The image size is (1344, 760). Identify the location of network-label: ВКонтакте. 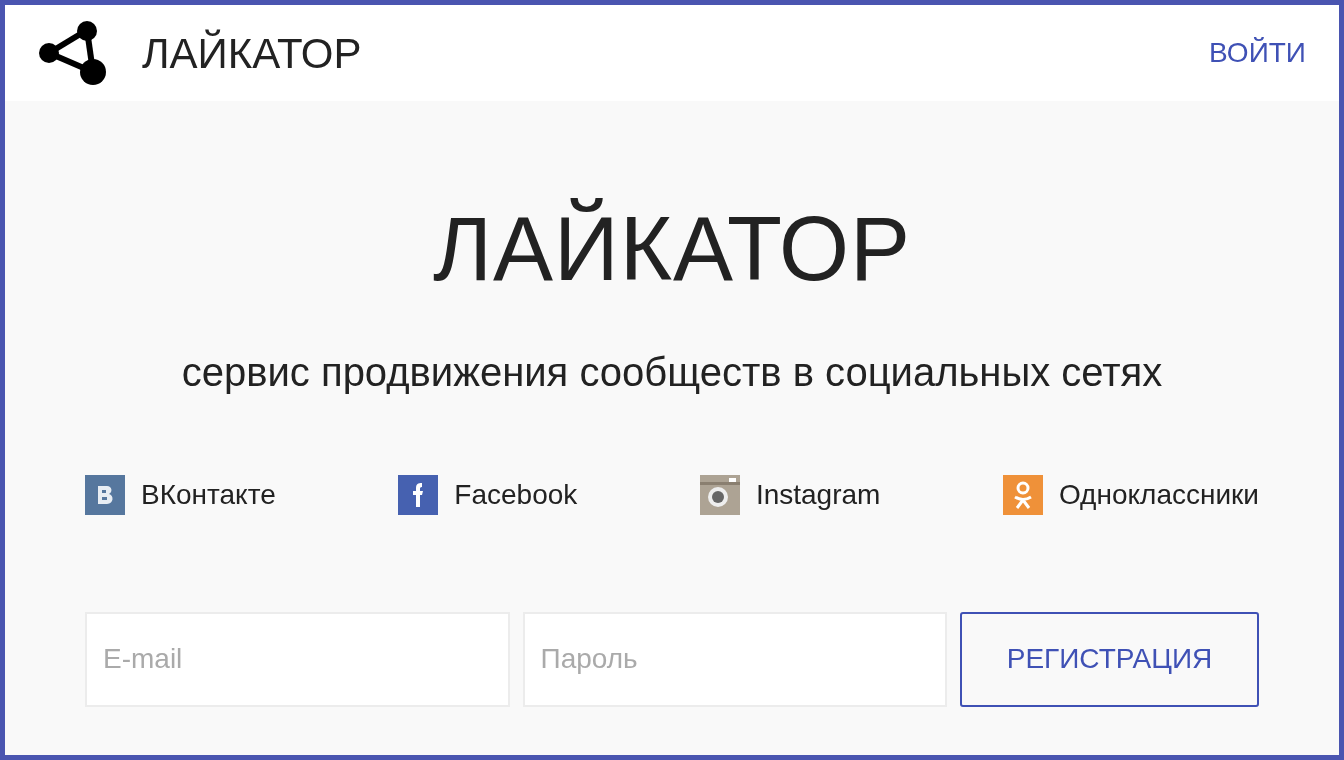
(208, 494).